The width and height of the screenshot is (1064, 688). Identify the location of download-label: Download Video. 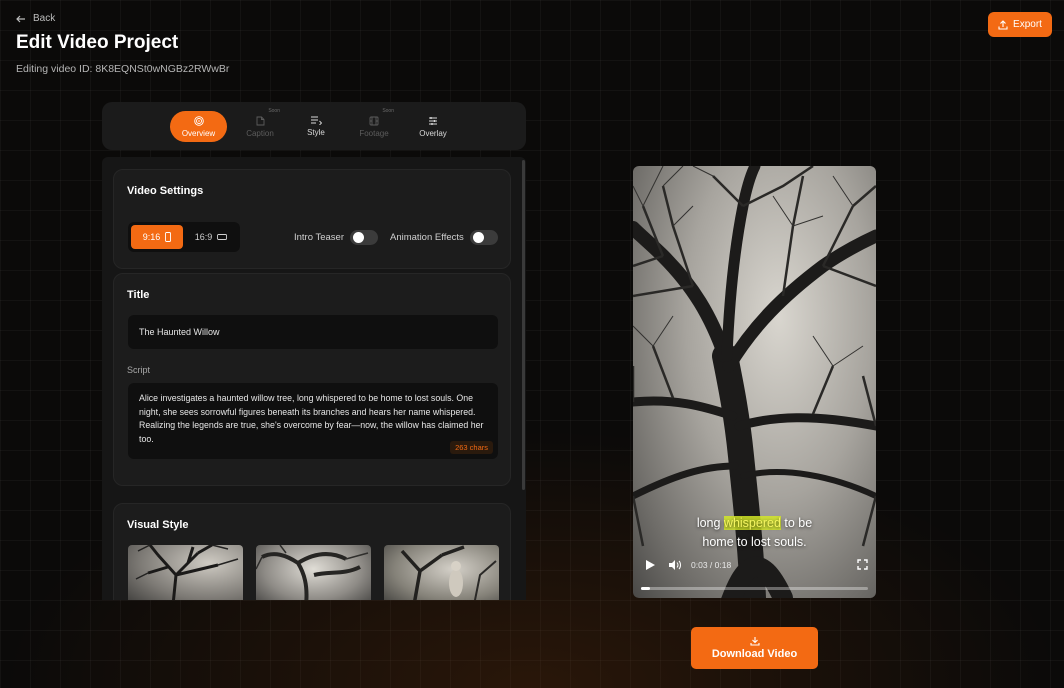
(754, 654).